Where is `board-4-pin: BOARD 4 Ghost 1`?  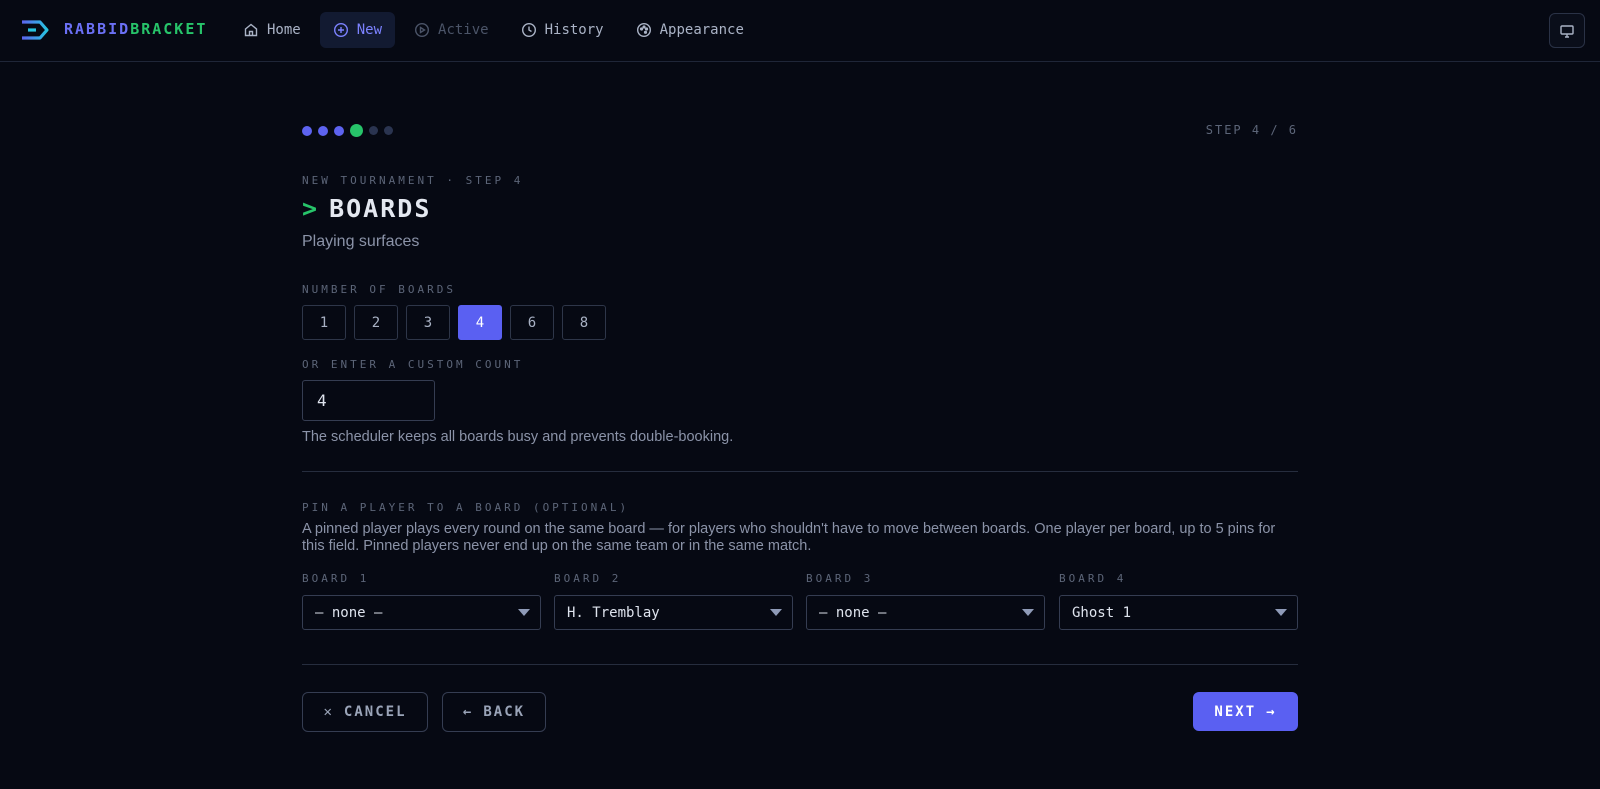
board-4-pin: BOARD 4 Ghost 1 is located at coordinates (1178, 601).